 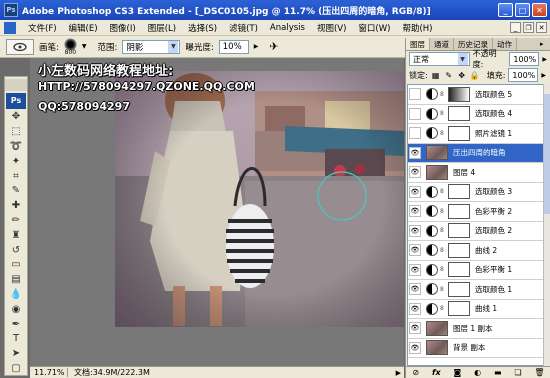 I want to click on type-tool-icon: T, so click(x=16, y=339).